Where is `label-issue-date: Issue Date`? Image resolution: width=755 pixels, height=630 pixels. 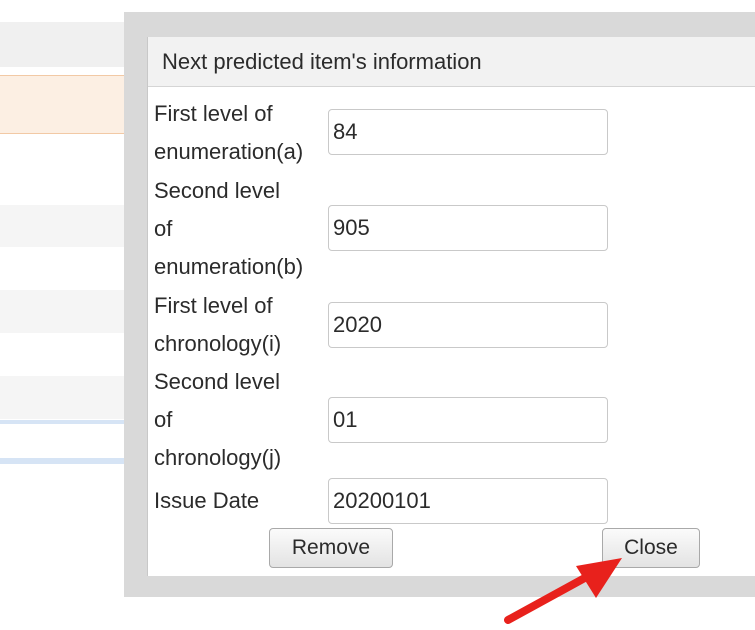
label-issue-date: Issue Date is located at coordinates (207, 500).